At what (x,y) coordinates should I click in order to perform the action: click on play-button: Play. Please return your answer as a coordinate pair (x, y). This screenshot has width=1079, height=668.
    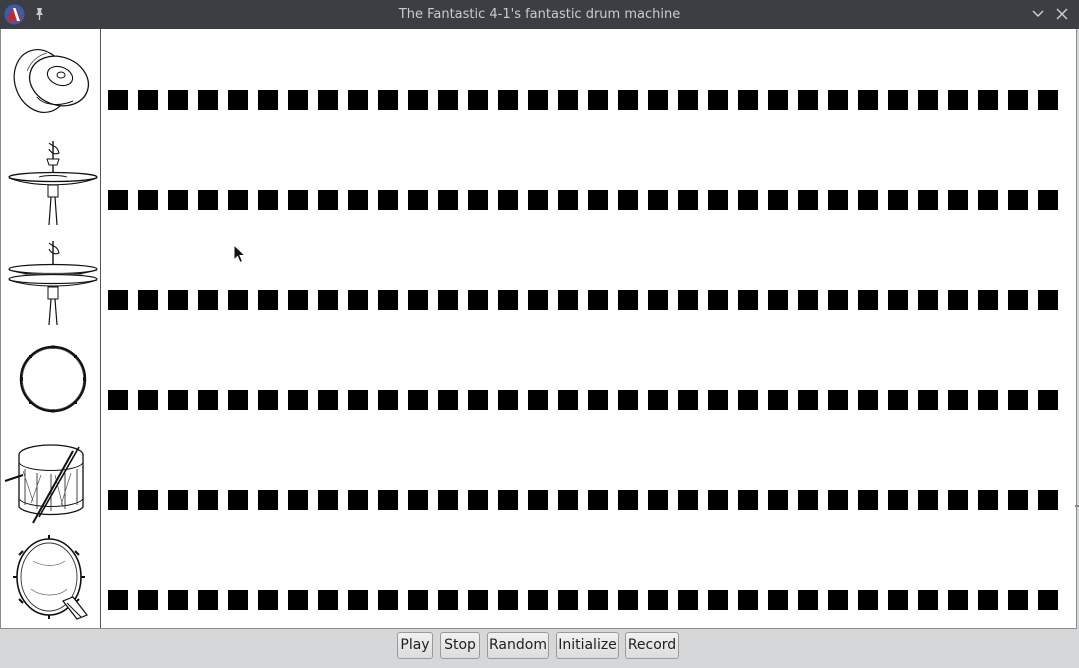
    Looking at the image, I should click on (415, 645).